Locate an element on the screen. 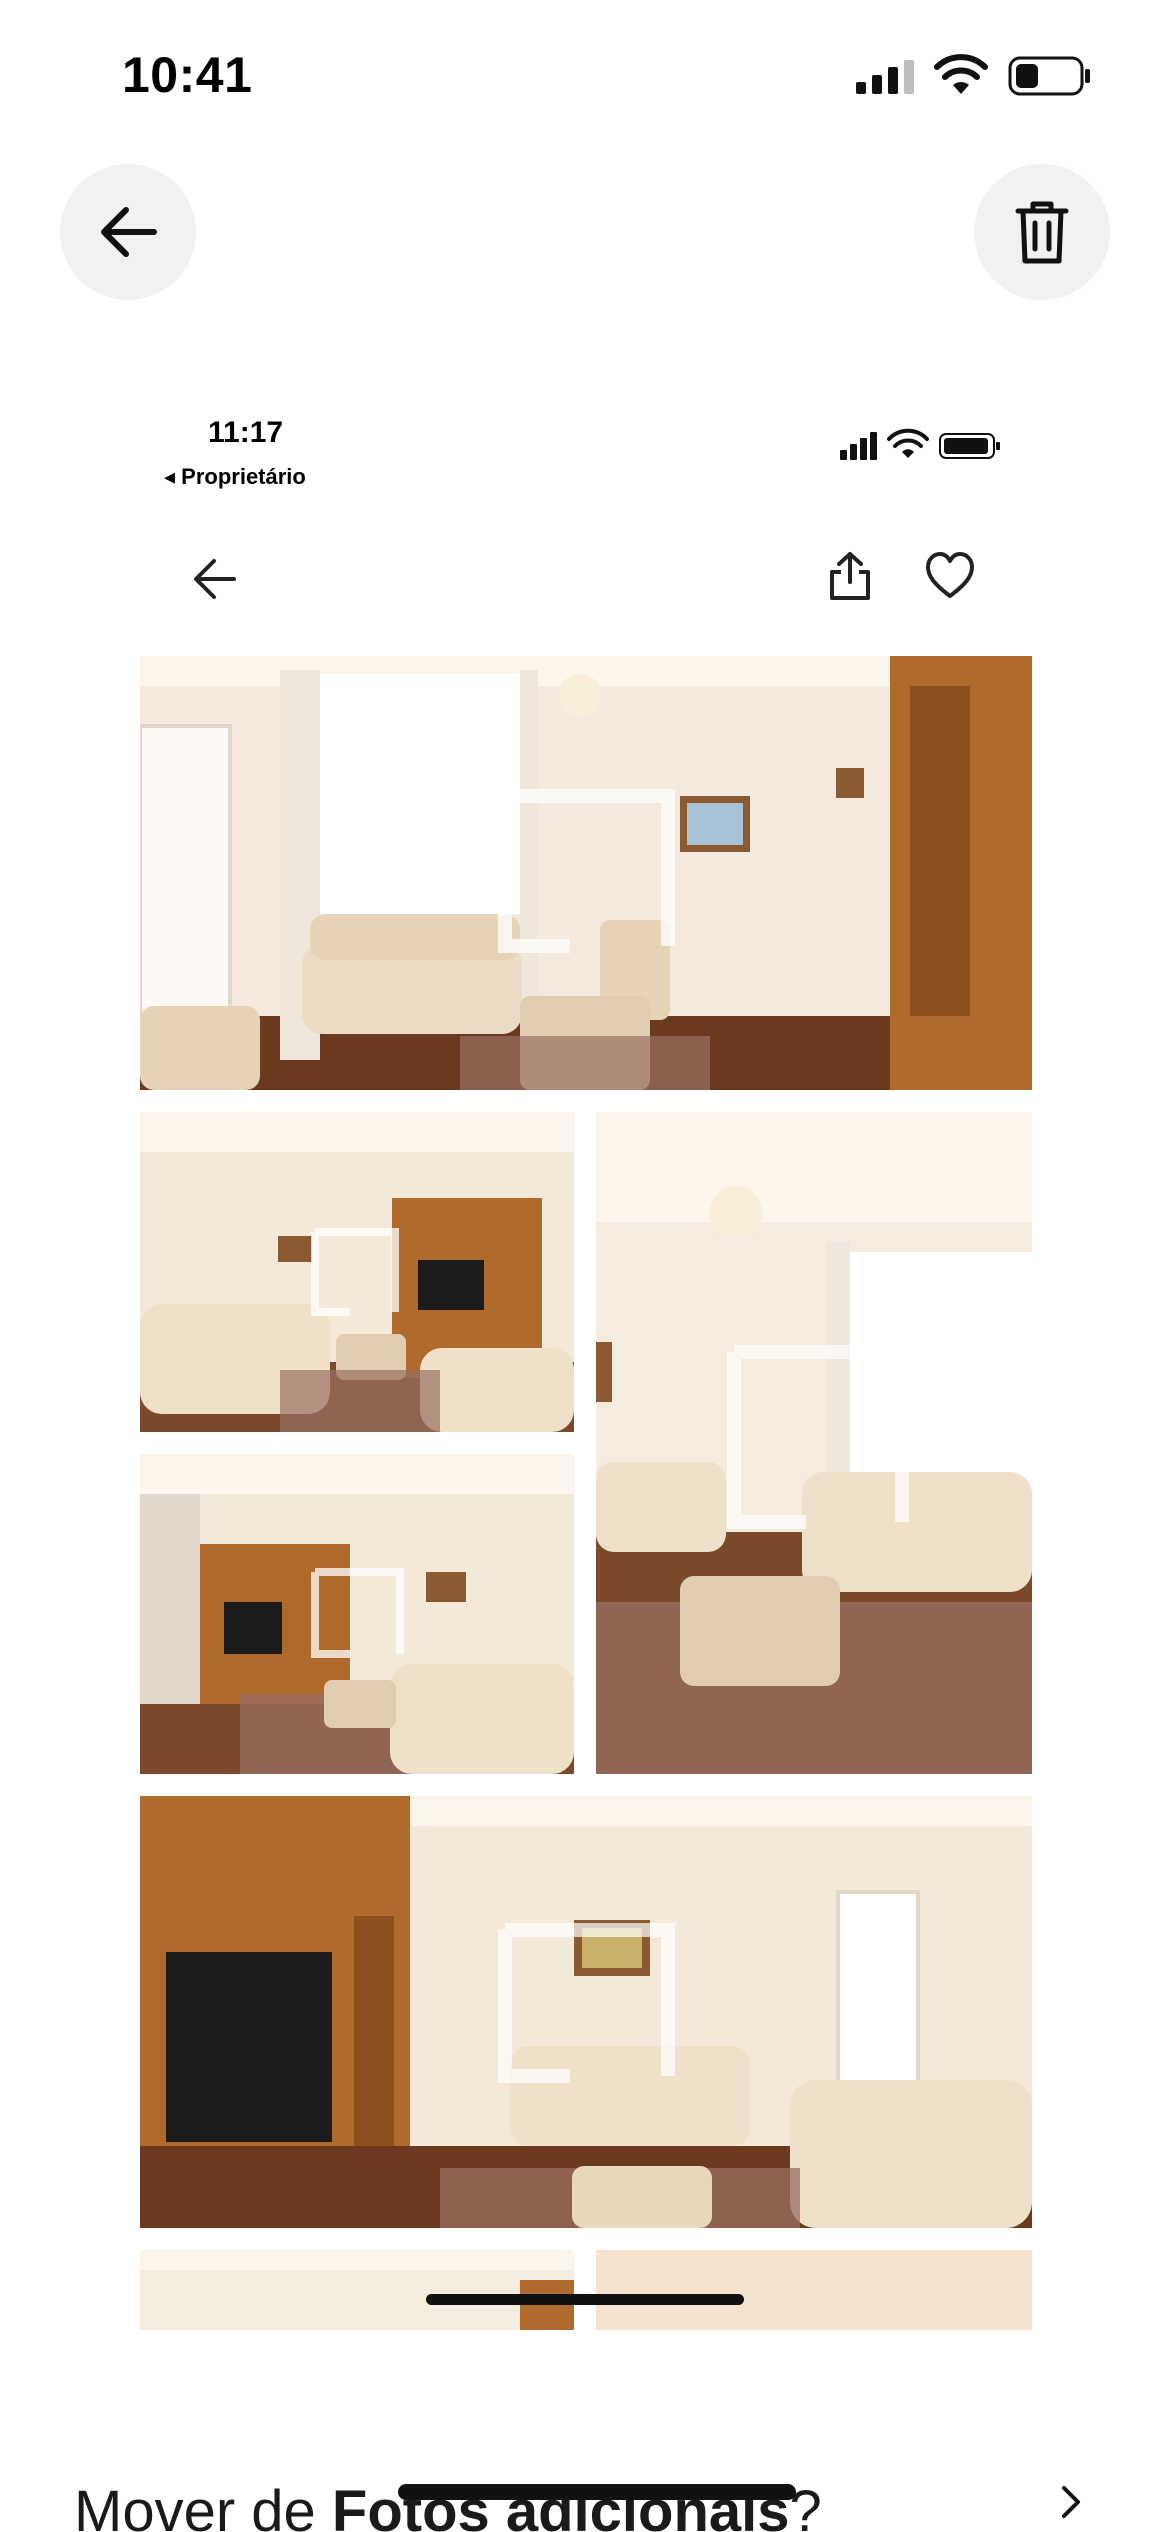 This screenshot has width=1170, height=2532. home-indicator is located at coordinates (585, 2299).